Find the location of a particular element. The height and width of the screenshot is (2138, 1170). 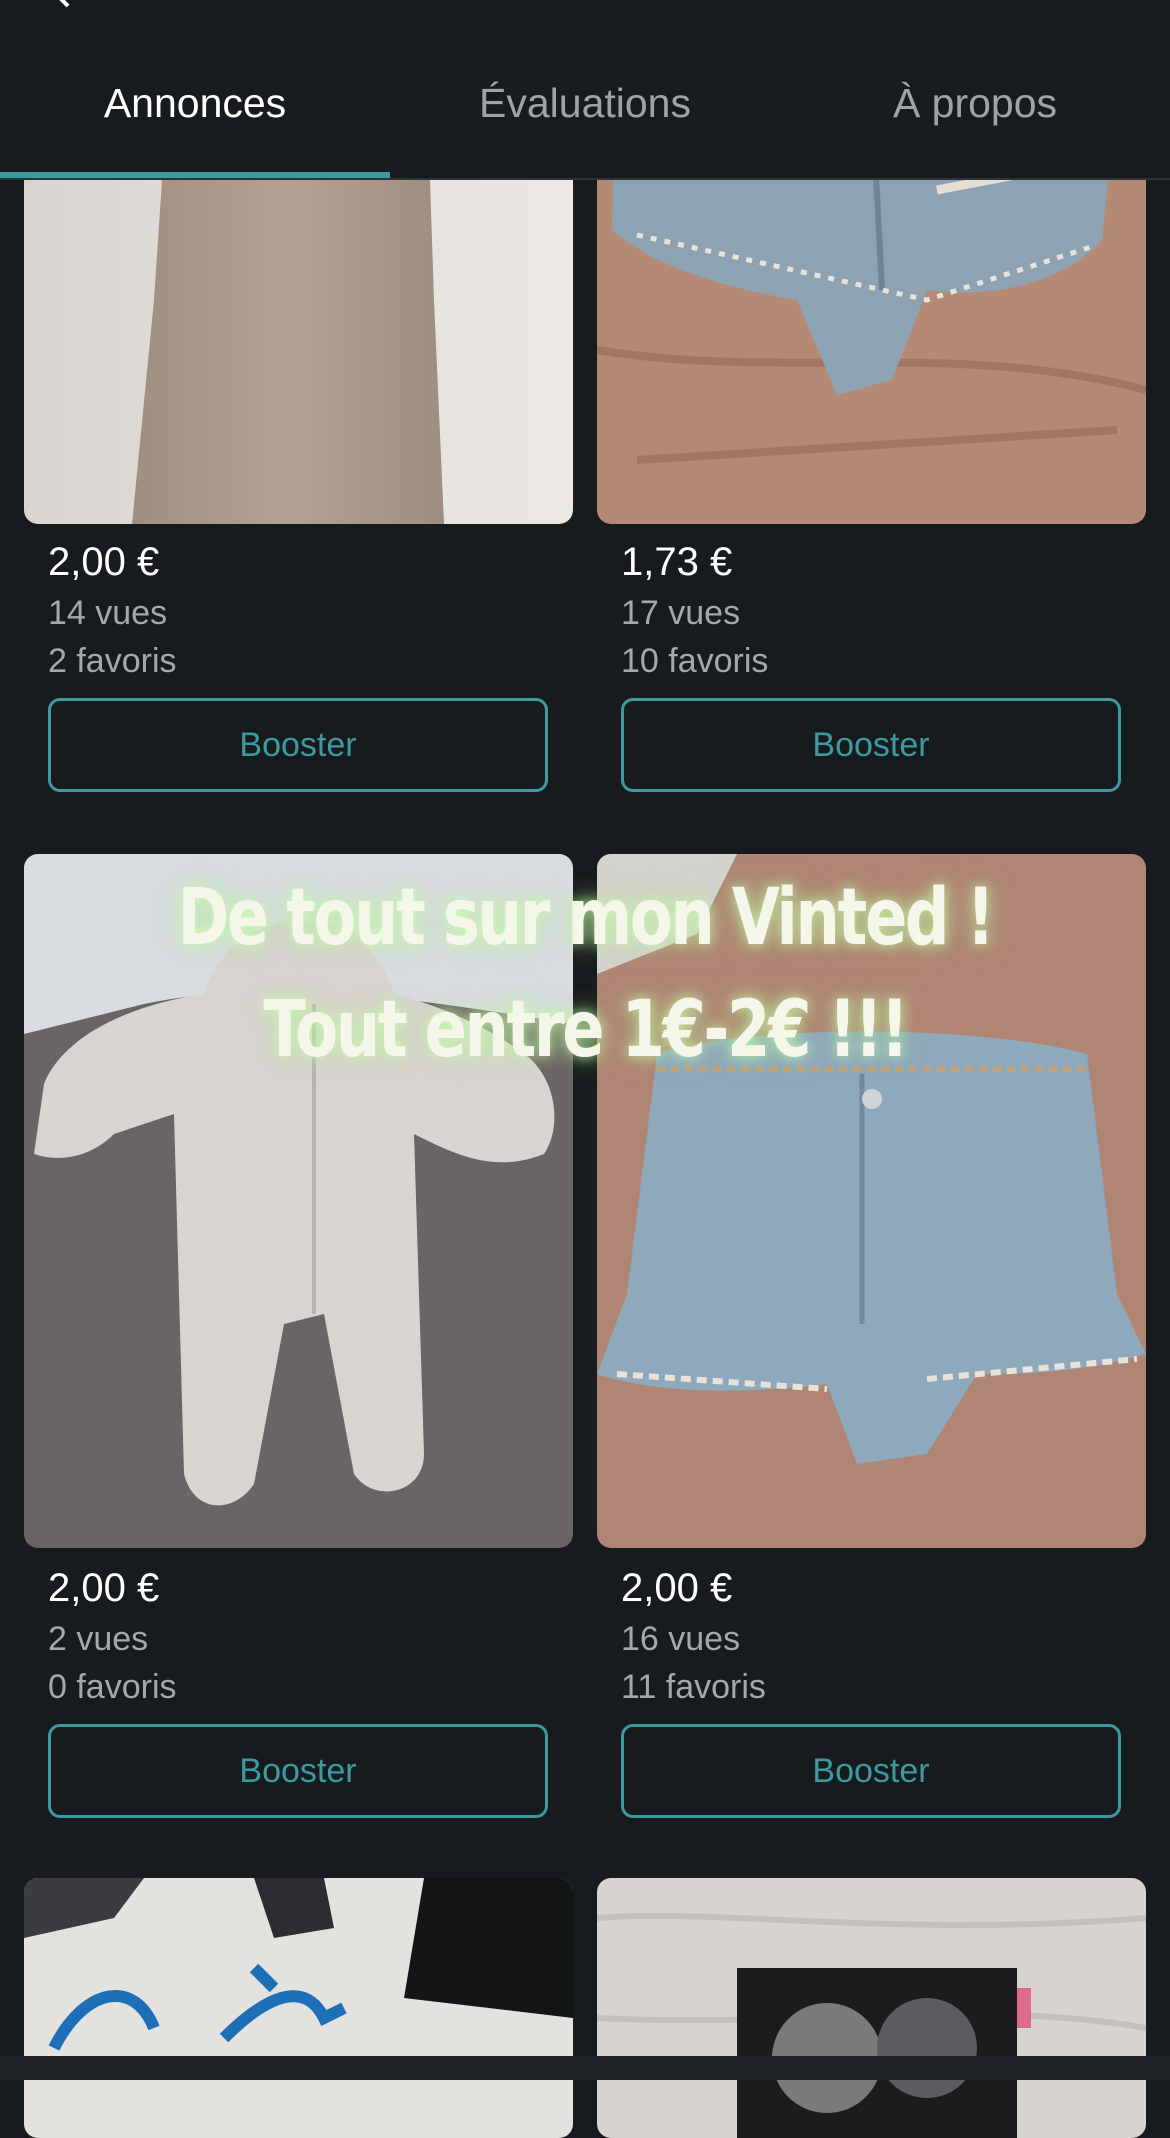

bottom-navigation-bar is located at coordinates (585, 2068).